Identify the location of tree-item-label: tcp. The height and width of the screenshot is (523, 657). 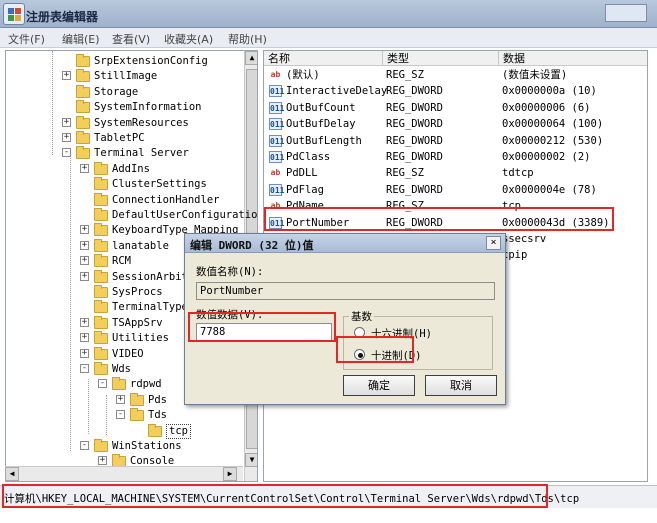
(178, 431).